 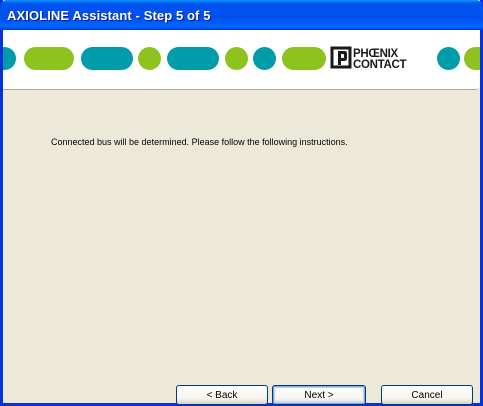 I want to click on phoenix-contact-banner: PHŒNIX CONTACT, so click(x=241, y=59).